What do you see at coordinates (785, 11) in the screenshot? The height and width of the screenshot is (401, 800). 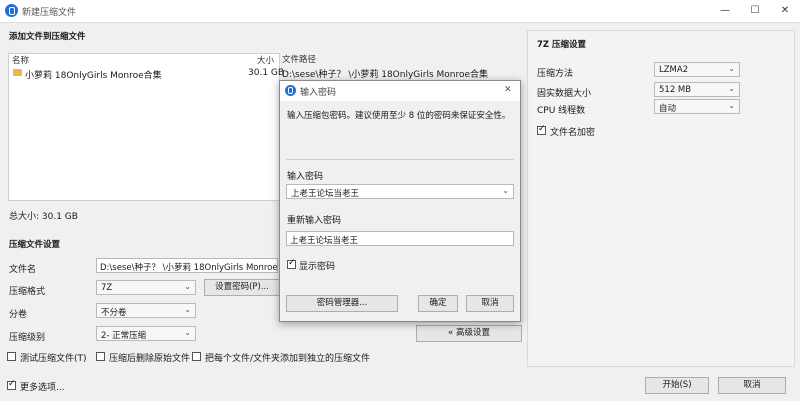 I see `close-window-button: ✕` at bounding box center [785, 11].